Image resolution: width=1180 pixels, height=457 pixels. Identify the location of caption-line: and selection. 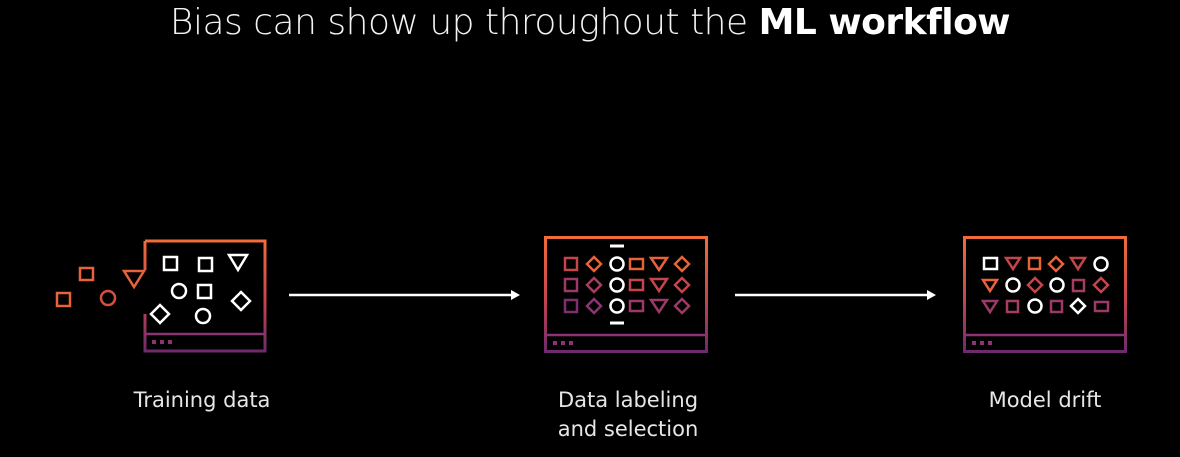
(628, 429).